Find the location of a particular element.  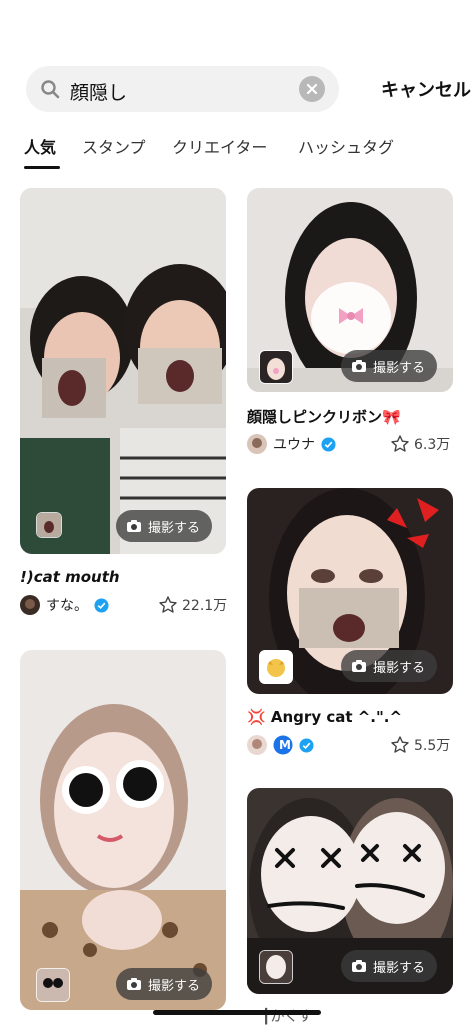

effect-card-x-eyes: 撮影する is located at coordinates (350, 891).